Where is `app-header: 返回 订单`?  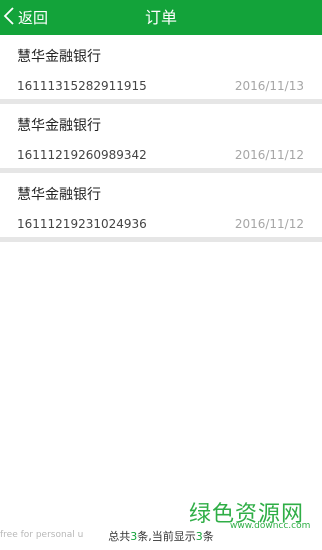 app-header: 返回 订单 is located at coordinates (161, 17).